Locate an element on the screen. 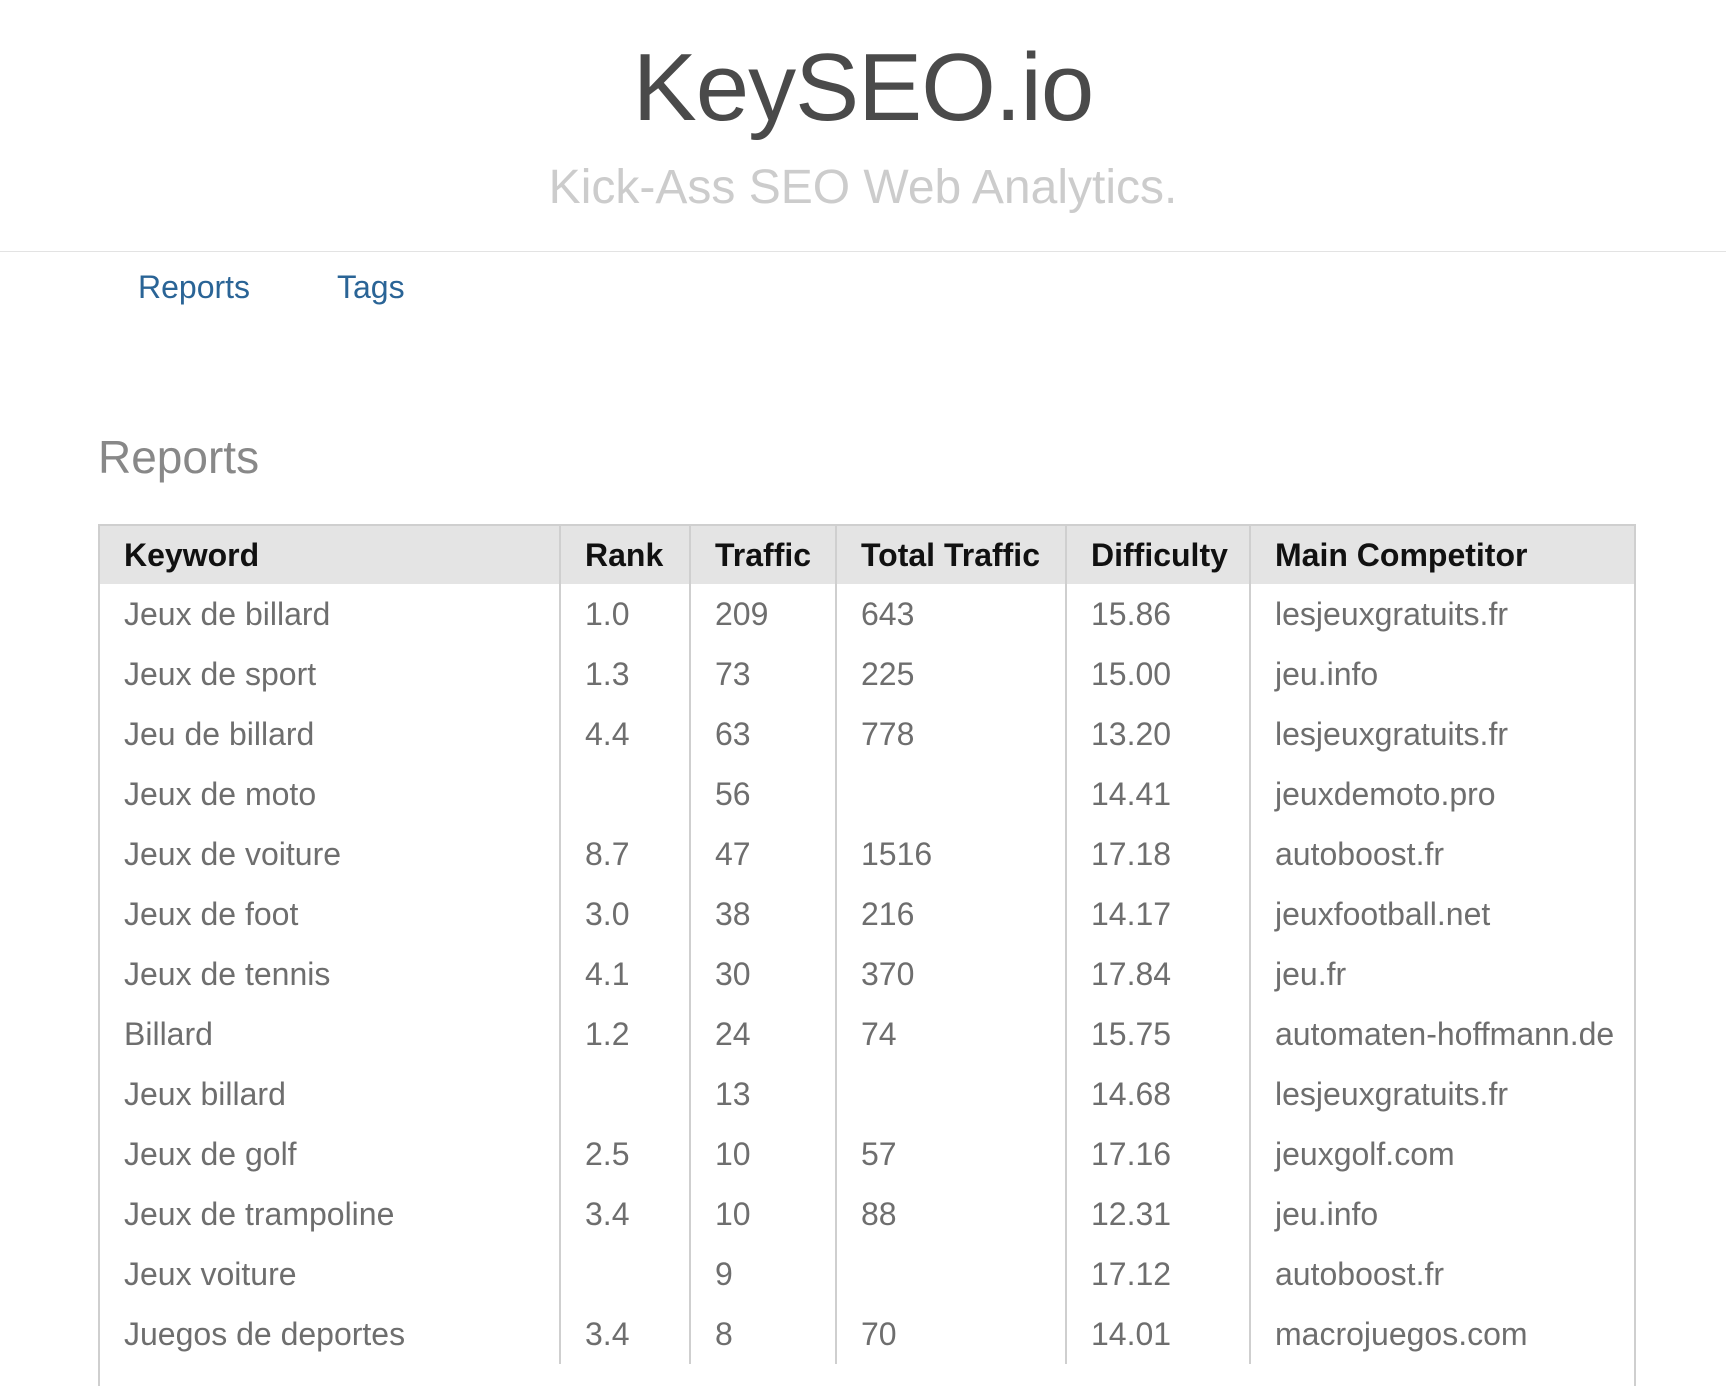  table-row: Jeux de tennis 4.1 30 370 17.84 jeu.fr is located at coordinates (867, 974).